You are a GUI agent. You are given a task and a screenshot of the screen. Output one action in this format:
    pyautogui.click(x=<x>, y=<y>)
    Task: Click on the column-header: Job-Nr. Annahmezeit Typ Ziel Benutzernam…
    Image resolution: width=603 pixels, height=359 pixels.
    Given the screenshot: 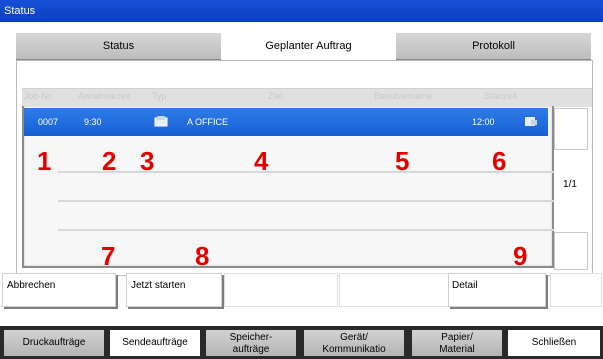 What is the action you would take?
    pyautogui.click(x=307, y=97)
    